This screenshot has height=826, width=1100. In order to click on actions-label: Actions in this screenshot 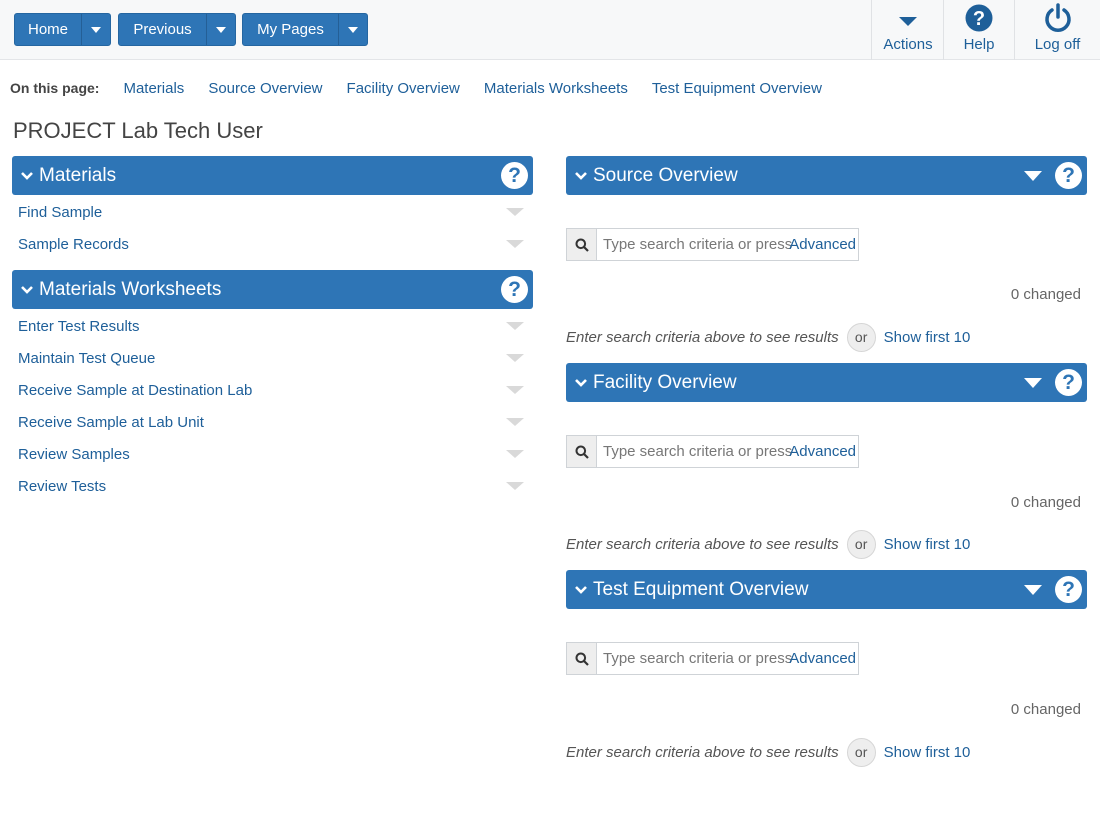, I will do `click(908, 44)`.